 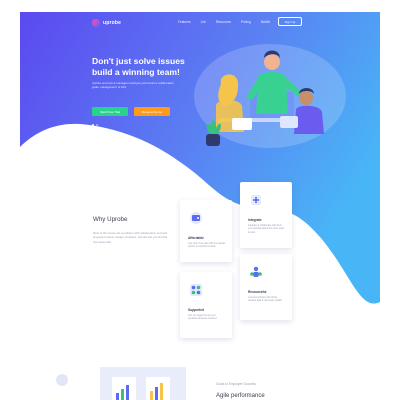 I want to click on brand-name: uprobe, so click(x=112, y=23).